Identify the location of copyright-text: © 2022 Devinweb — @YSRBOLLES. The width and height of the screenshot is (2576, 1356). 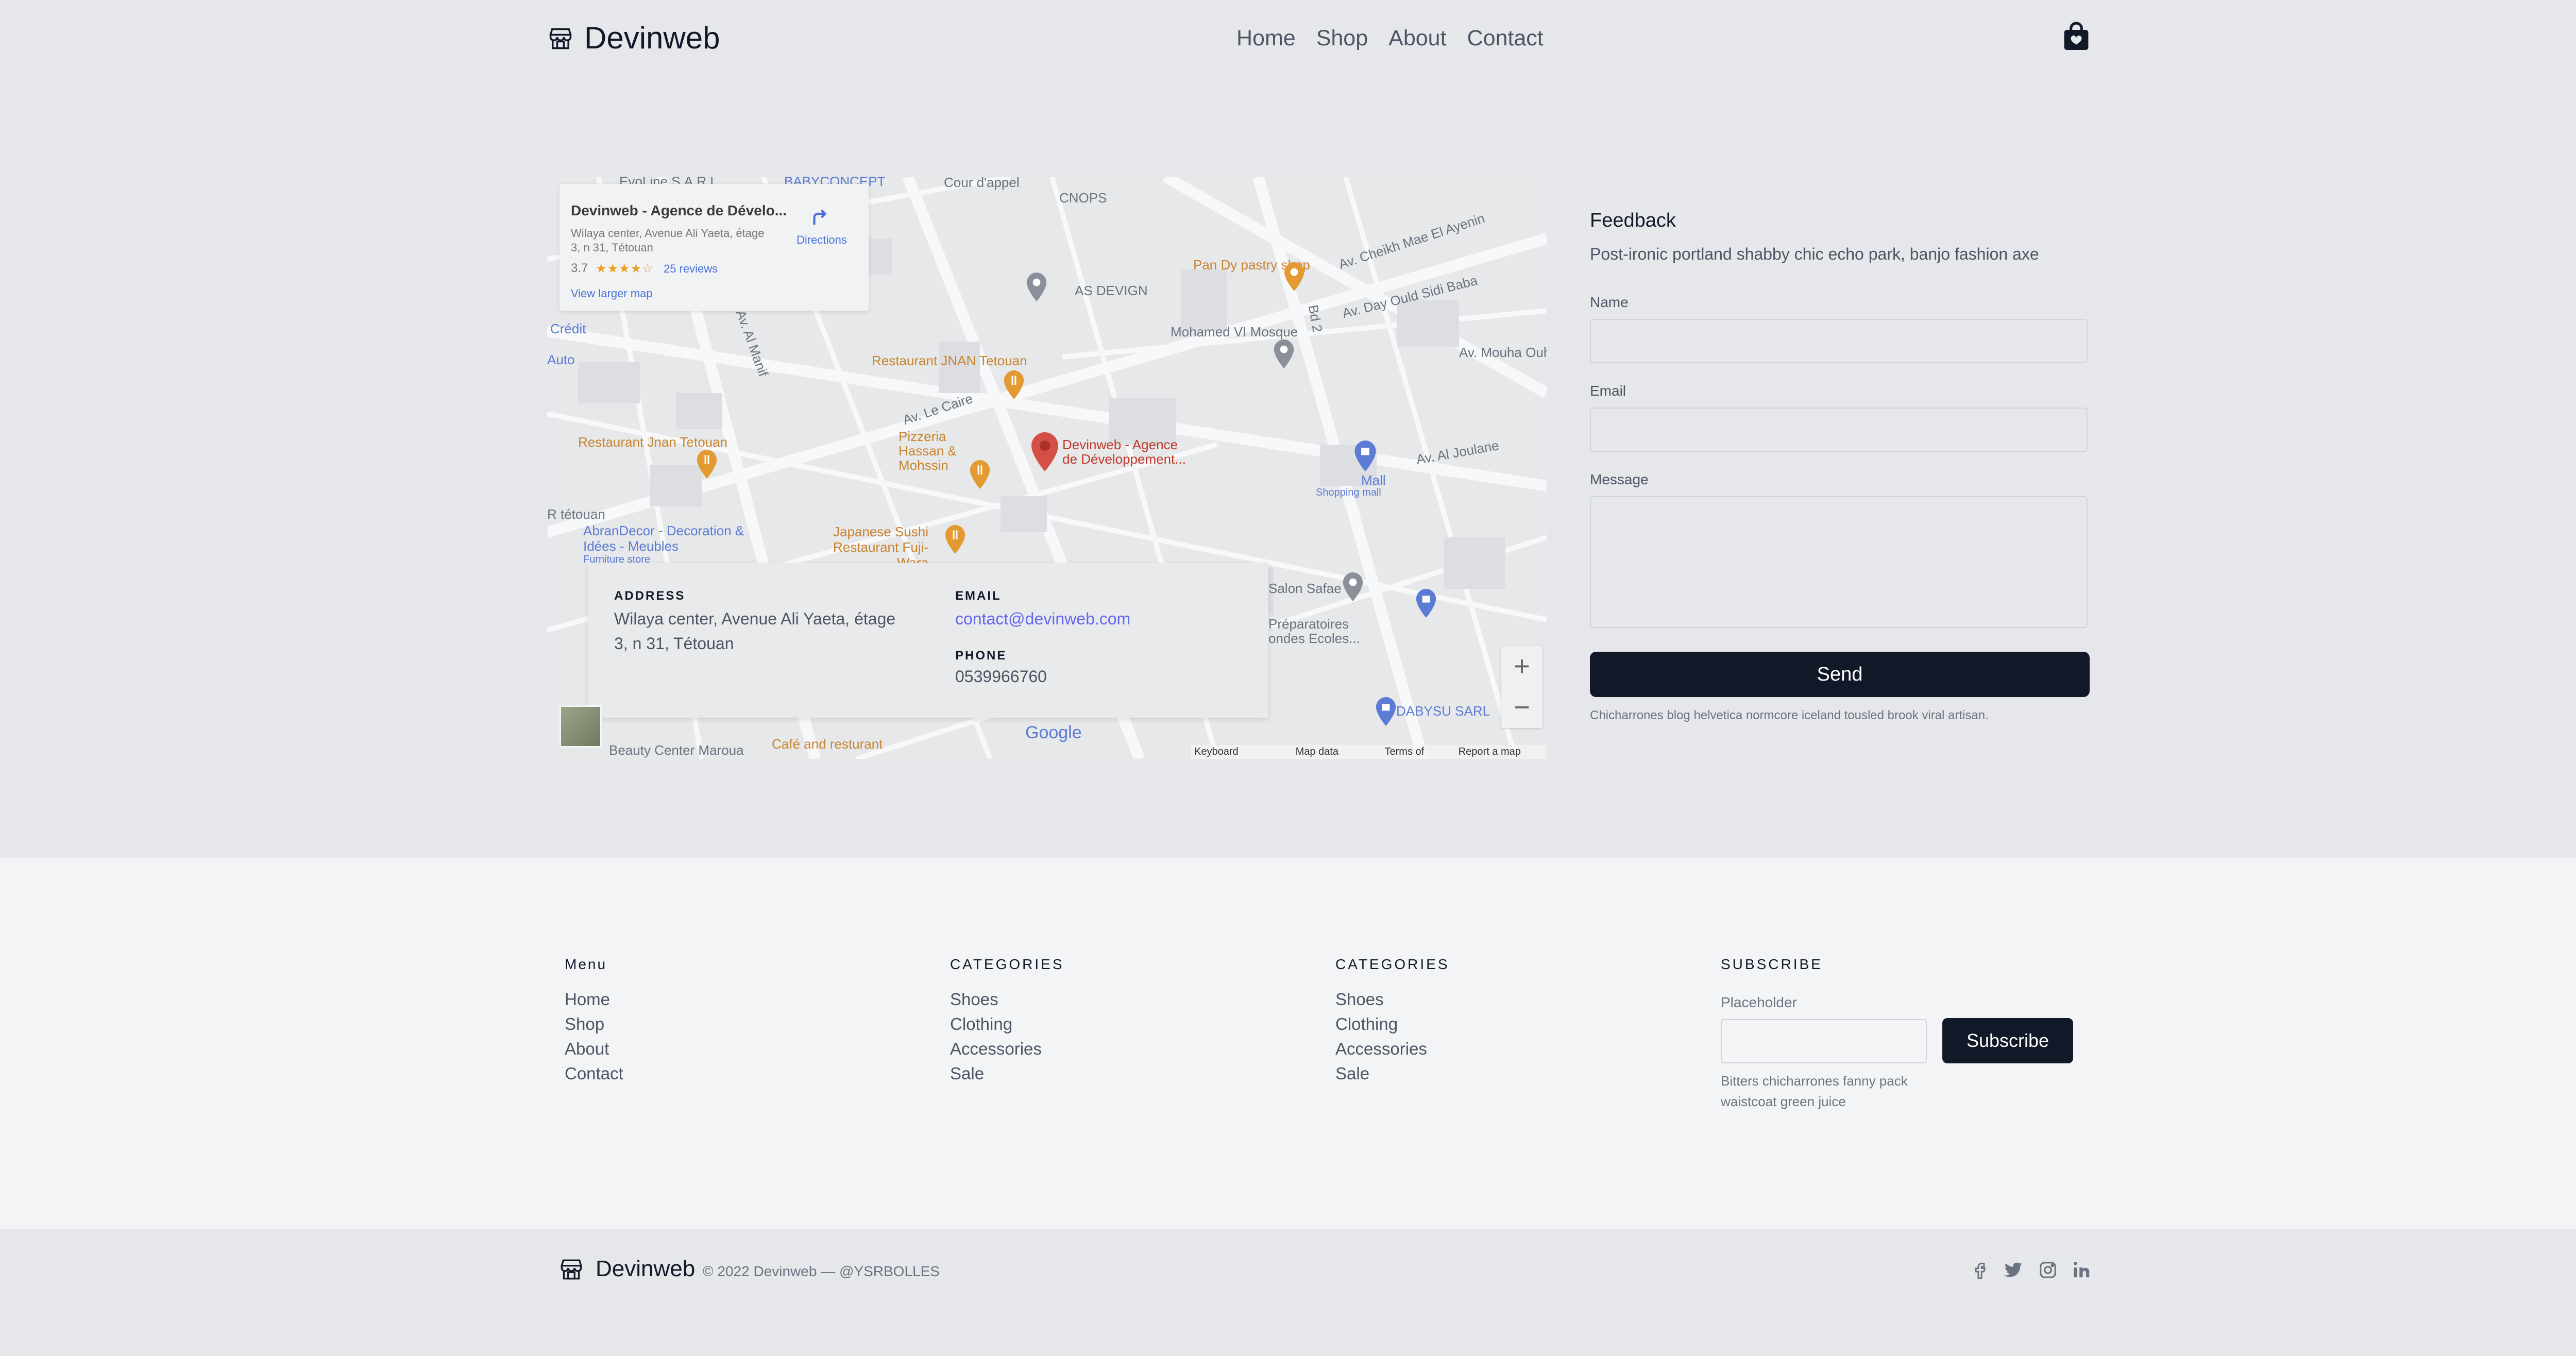
(821, 1271).